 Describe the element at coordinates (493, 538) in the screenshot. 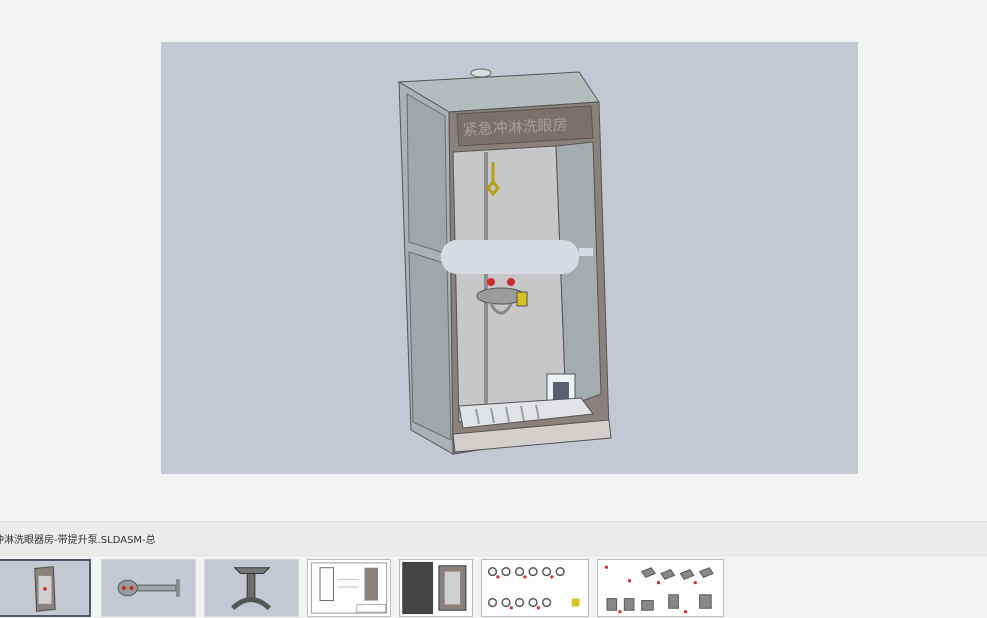

I see `file-title-bar: 冲淋洗眼器房-带提升泵.SLDASM-总` at that location.